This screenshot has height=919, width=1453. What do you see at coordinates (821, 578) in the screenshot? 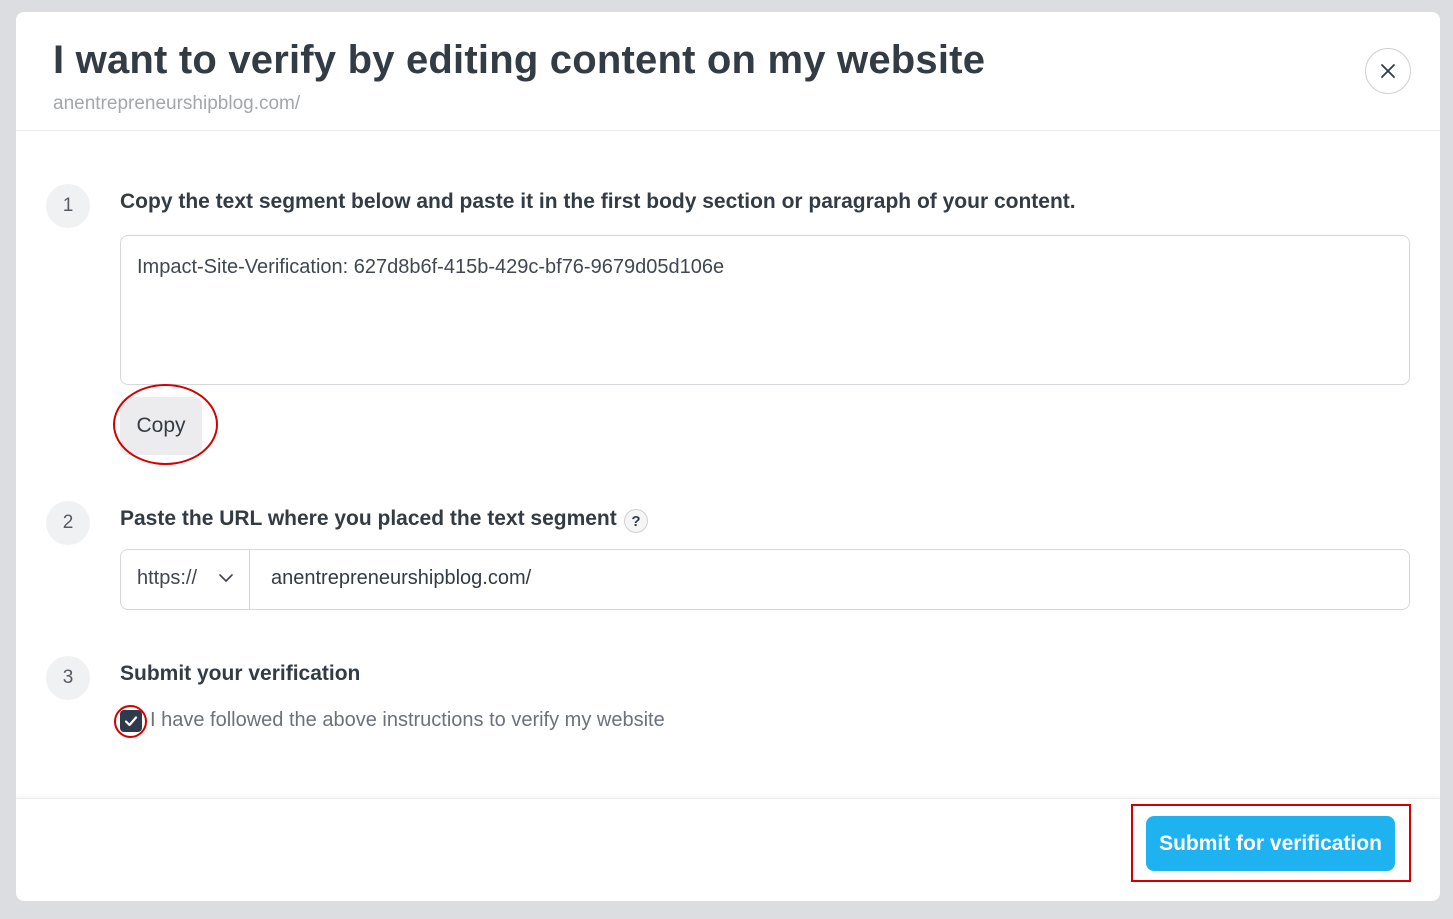
I see `url-input` at bounding box center [821, 578].